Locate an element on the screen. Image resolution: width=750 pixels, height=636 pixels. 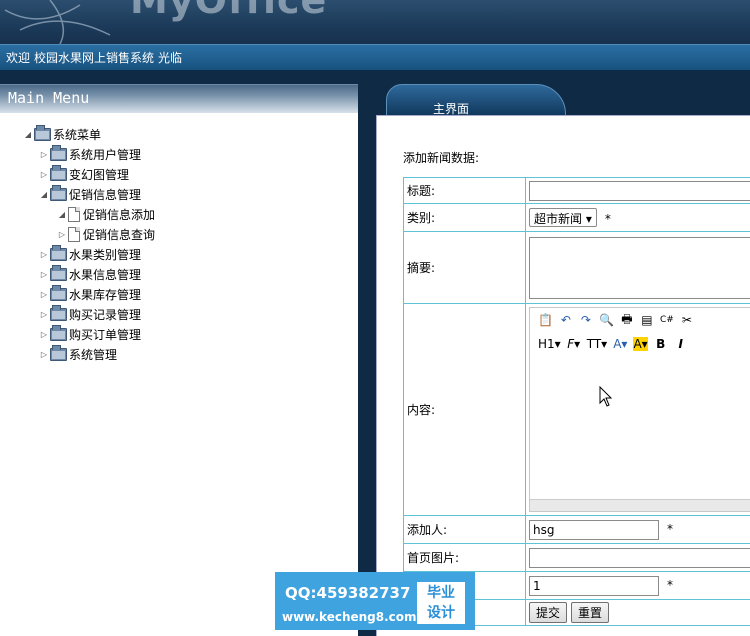
sidebar-item-label: 促销信息管理 is located at coordinates (105, 194).